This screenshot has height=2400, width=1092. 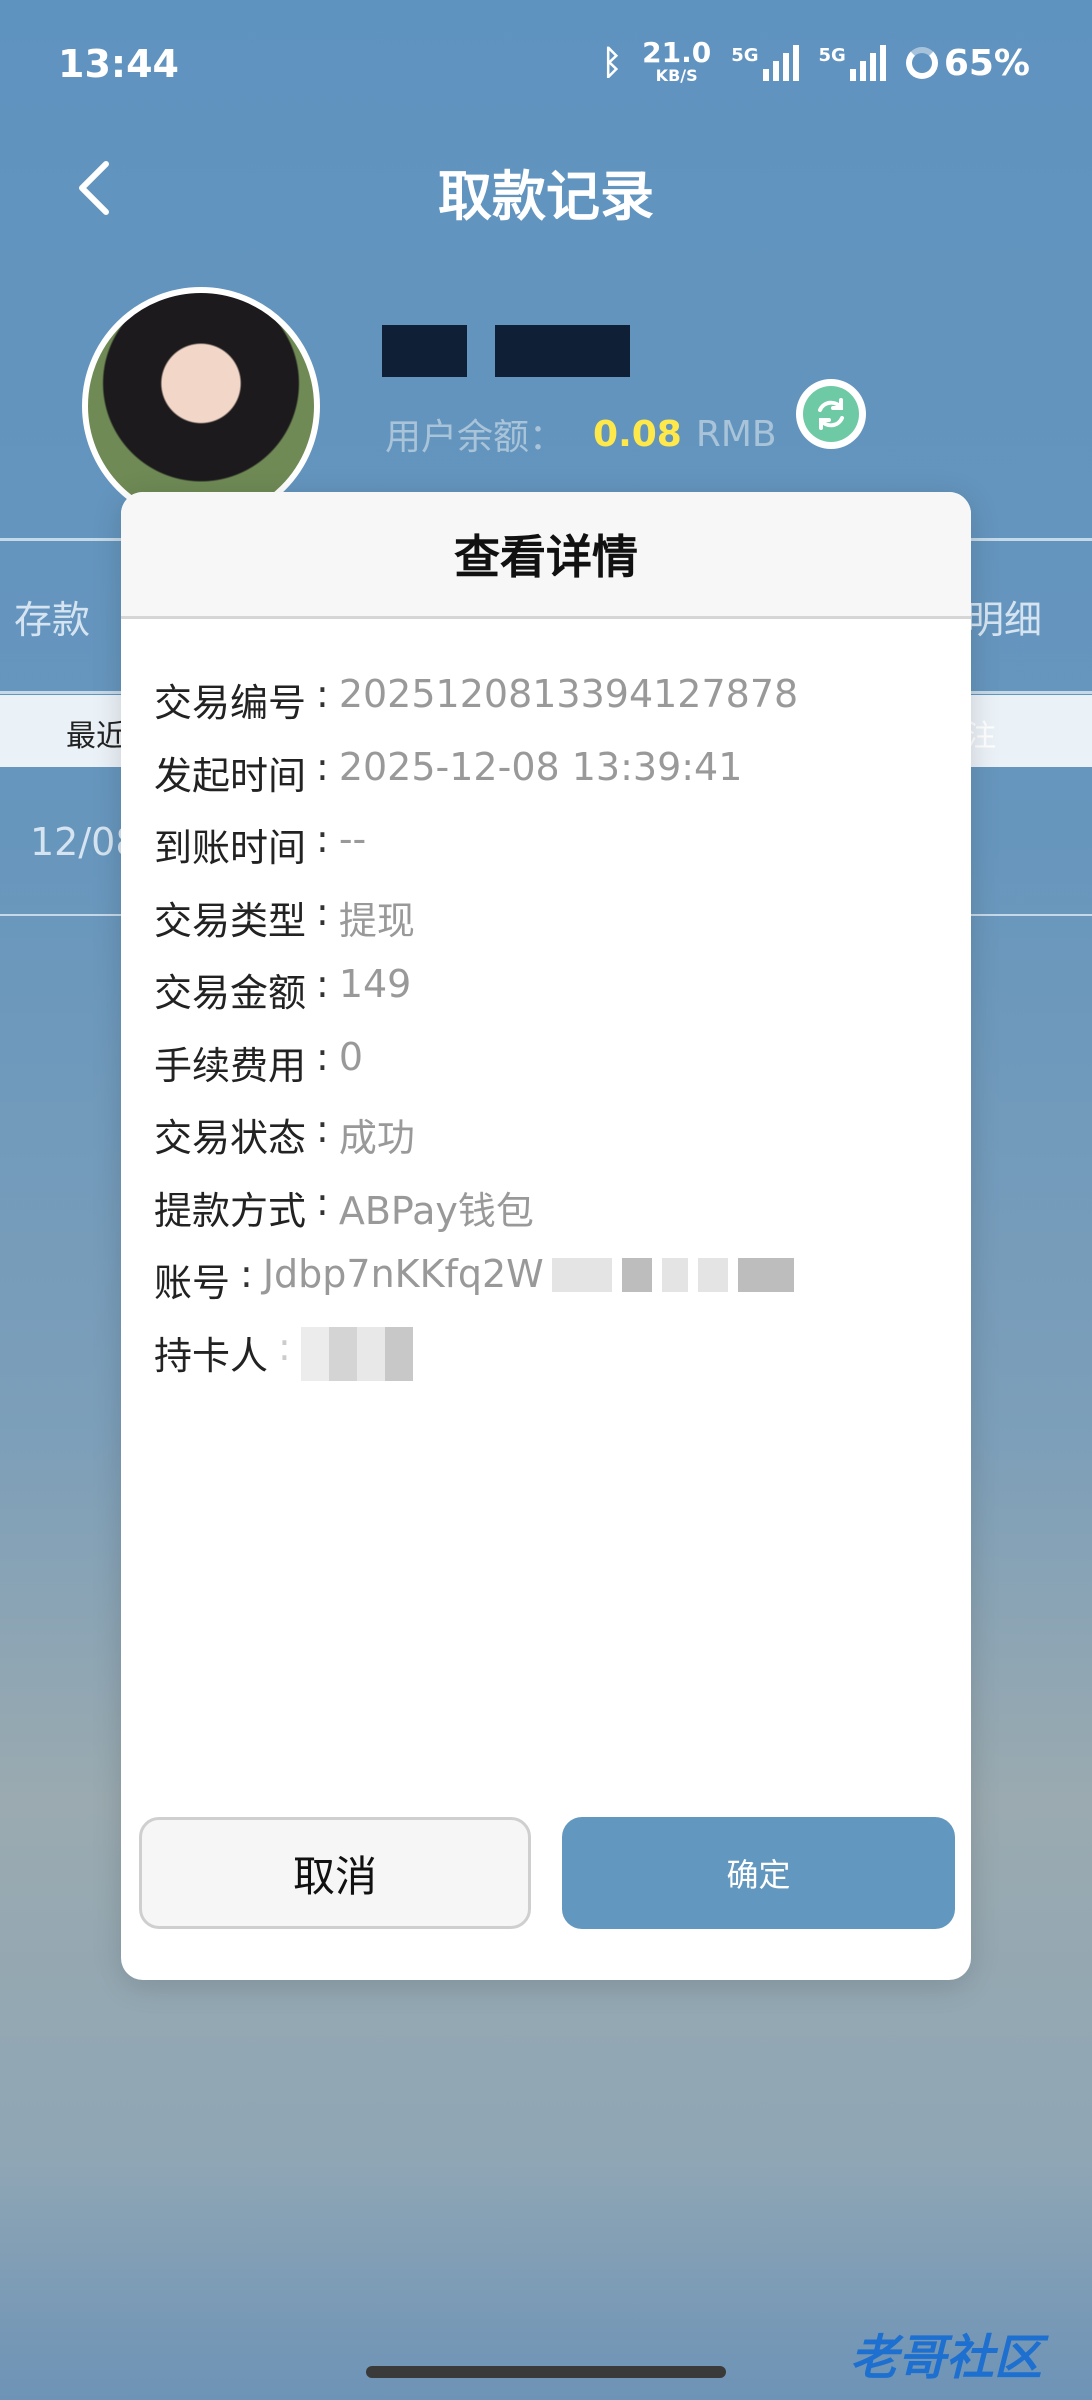 I want to click on detail-row-arrival-time: 到账时间: --, so click(x=260, y=843).